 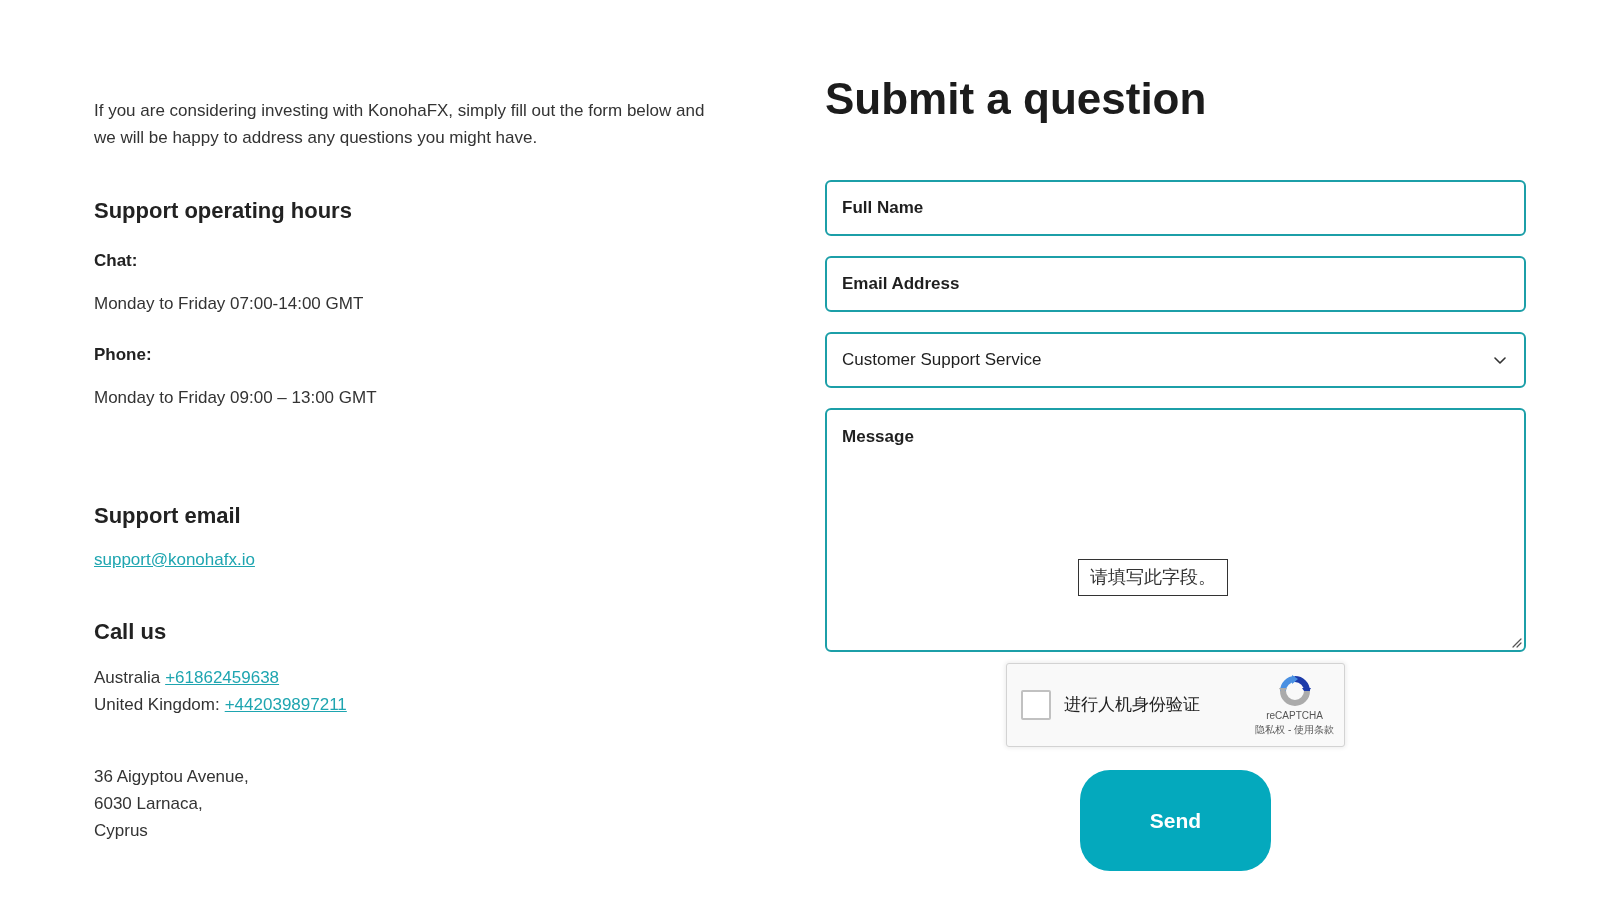 What do you see at coordinates (1153, 577) in the screenshot?
I see `validation-tooltip: 请填写此字段。` at bounding box center [1153, 577].